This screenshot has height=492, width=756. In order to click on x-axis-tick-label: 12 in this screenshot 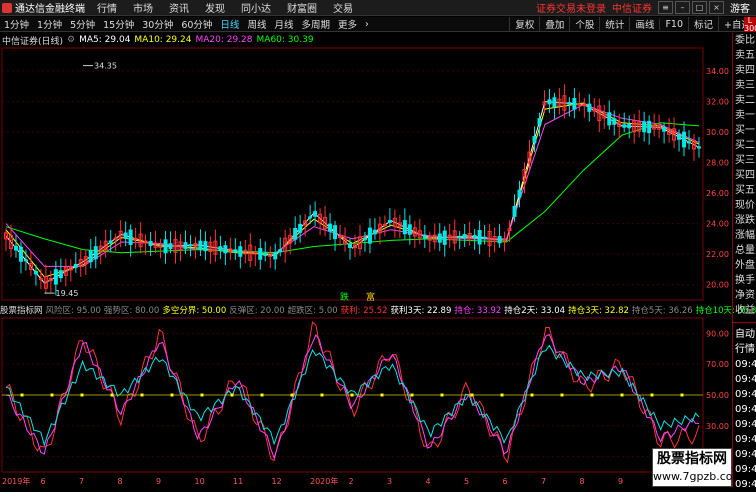, I will do `click(277, 481)`.